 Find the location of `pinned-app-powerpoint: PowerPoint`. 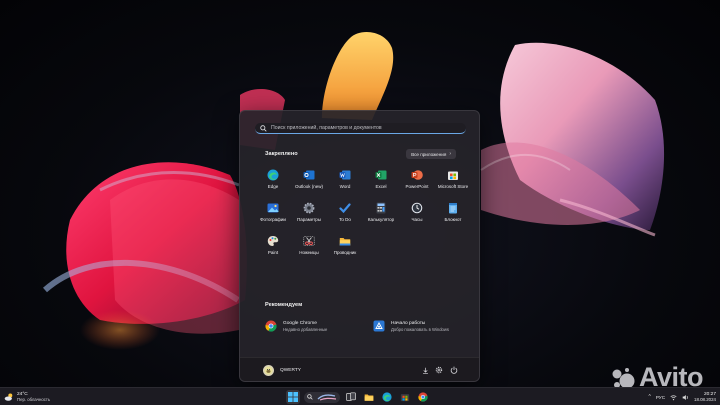

pinned-app-powerpoint: PowerPoint is located at coordinates (417, 182).